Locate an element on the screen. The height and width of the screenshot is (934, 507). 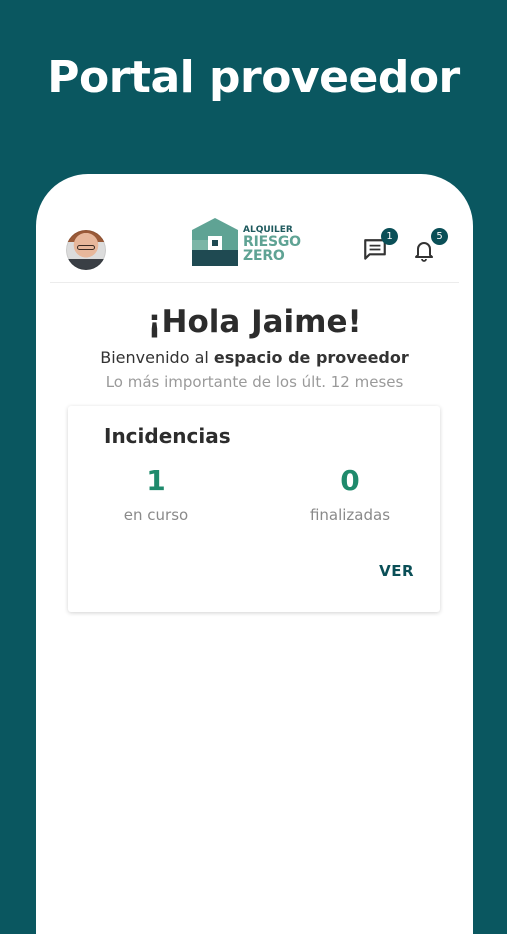
stat-finished-value: 0 is located at coordinates (350, 480).